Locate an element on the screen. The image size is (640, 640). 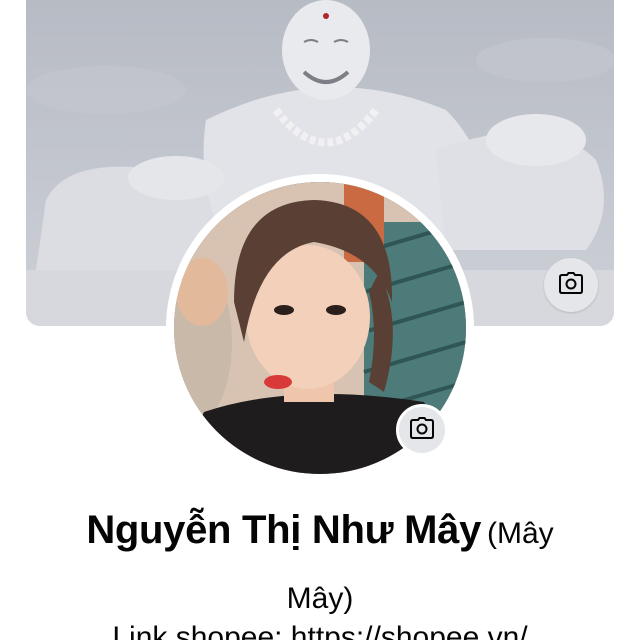
profile-bio: Link shopee: https://shopee.vn/ is located at coordinates (320, 630).